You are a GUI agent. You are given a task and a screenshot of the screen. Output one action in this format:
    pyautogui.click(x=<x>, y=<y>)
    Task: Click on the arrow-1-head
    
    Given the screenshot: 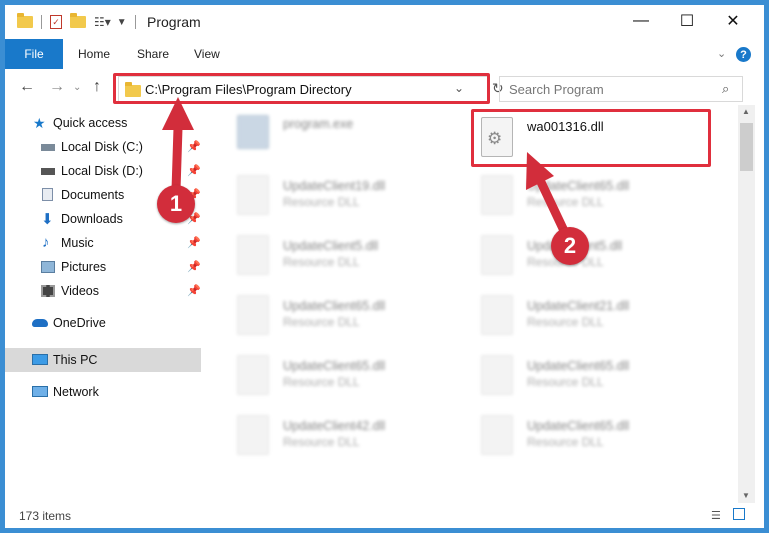 What is the action you would take?
    pyautogui.click(x=178, y=113)
    